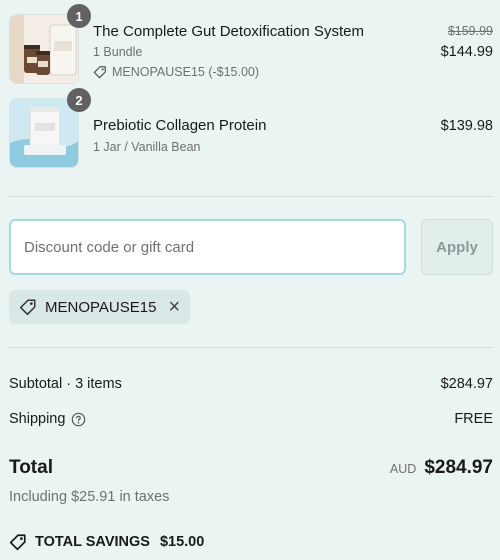 The image size is (500, 560). Describe the element at coordinates (92, 542) in the screenshot. I see `savings-label: TOTAL SAVINGS` at that location.